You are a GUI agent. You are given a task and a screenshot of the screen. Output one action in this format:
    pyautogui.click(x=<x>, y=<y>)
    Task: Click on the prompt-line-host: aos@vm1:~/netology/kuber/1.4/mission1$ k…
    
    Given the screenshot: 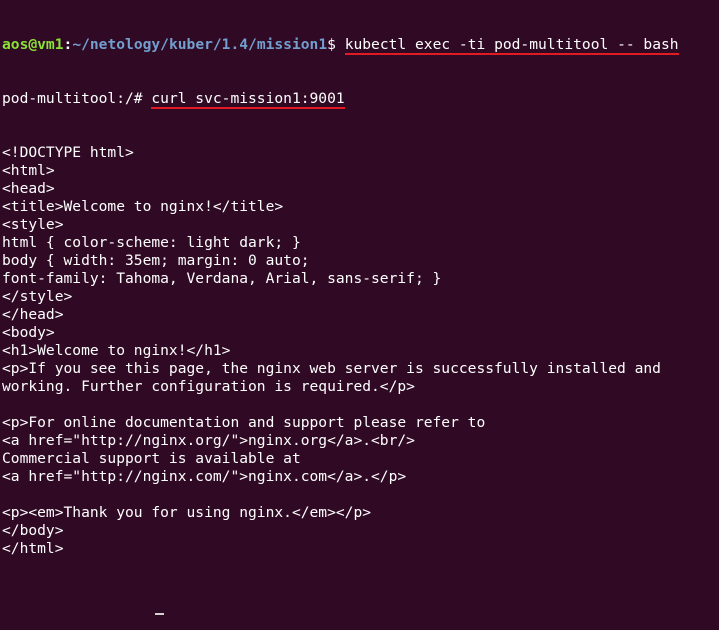 What is the action you would take?
    pyautogui.click(x=359, y=45)
    